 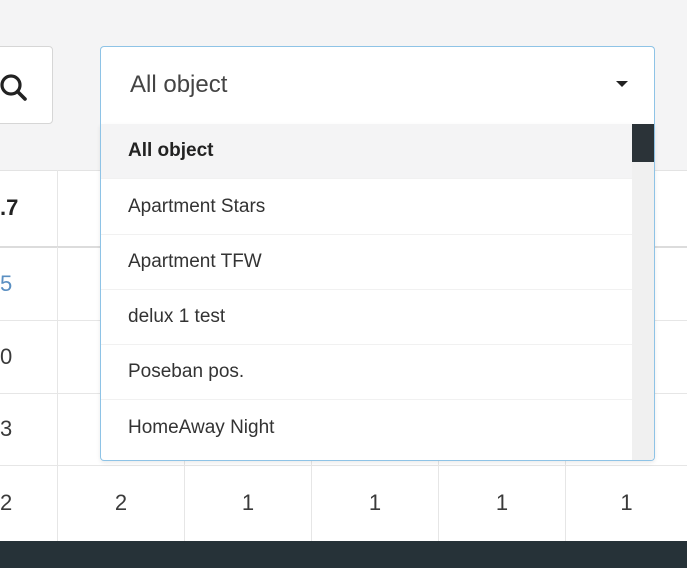 What do you see at coordinates (643, 143) in the screenshot?
I see `dropdown-scrollbar-thumb` at bounding box center [643, 143].